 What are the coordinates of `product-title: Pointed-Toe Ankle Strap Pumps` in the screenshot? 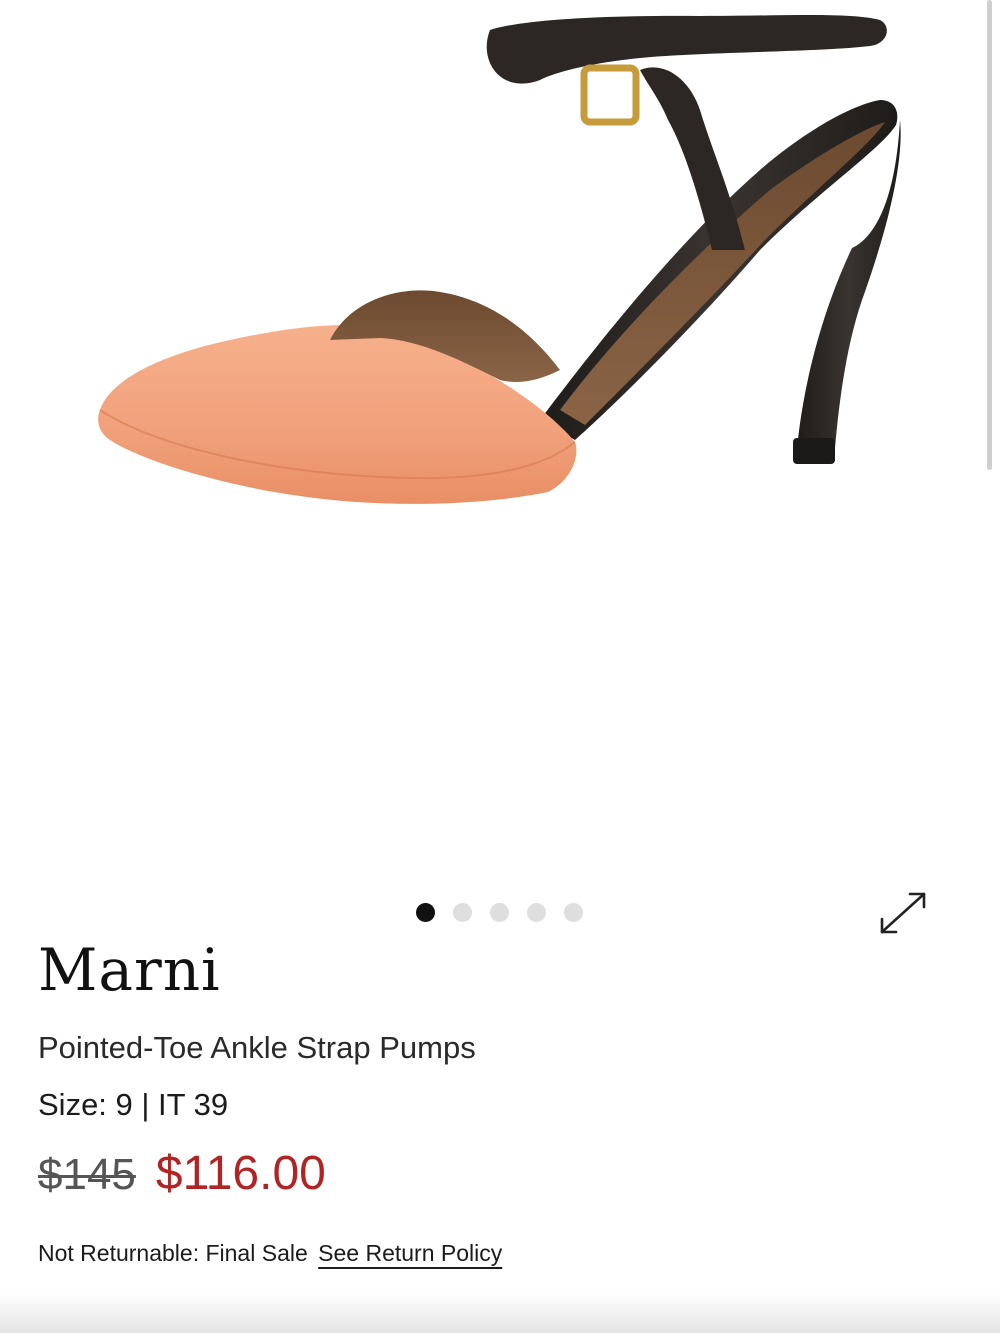 It's located at (257, 1047).